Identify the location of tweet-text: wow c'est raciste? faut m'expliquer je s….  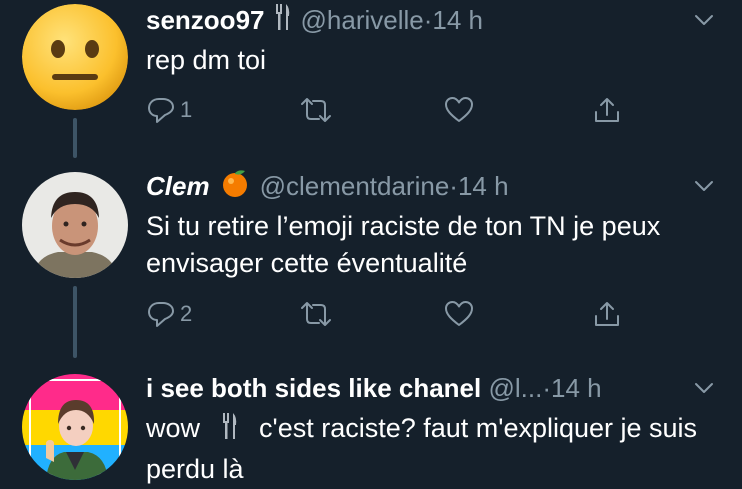
(432, 449).